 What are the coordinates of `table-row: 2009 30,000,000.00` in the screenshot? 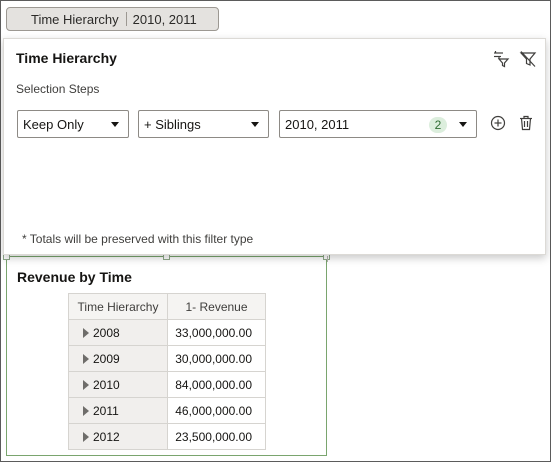 It's located at (167, 358).